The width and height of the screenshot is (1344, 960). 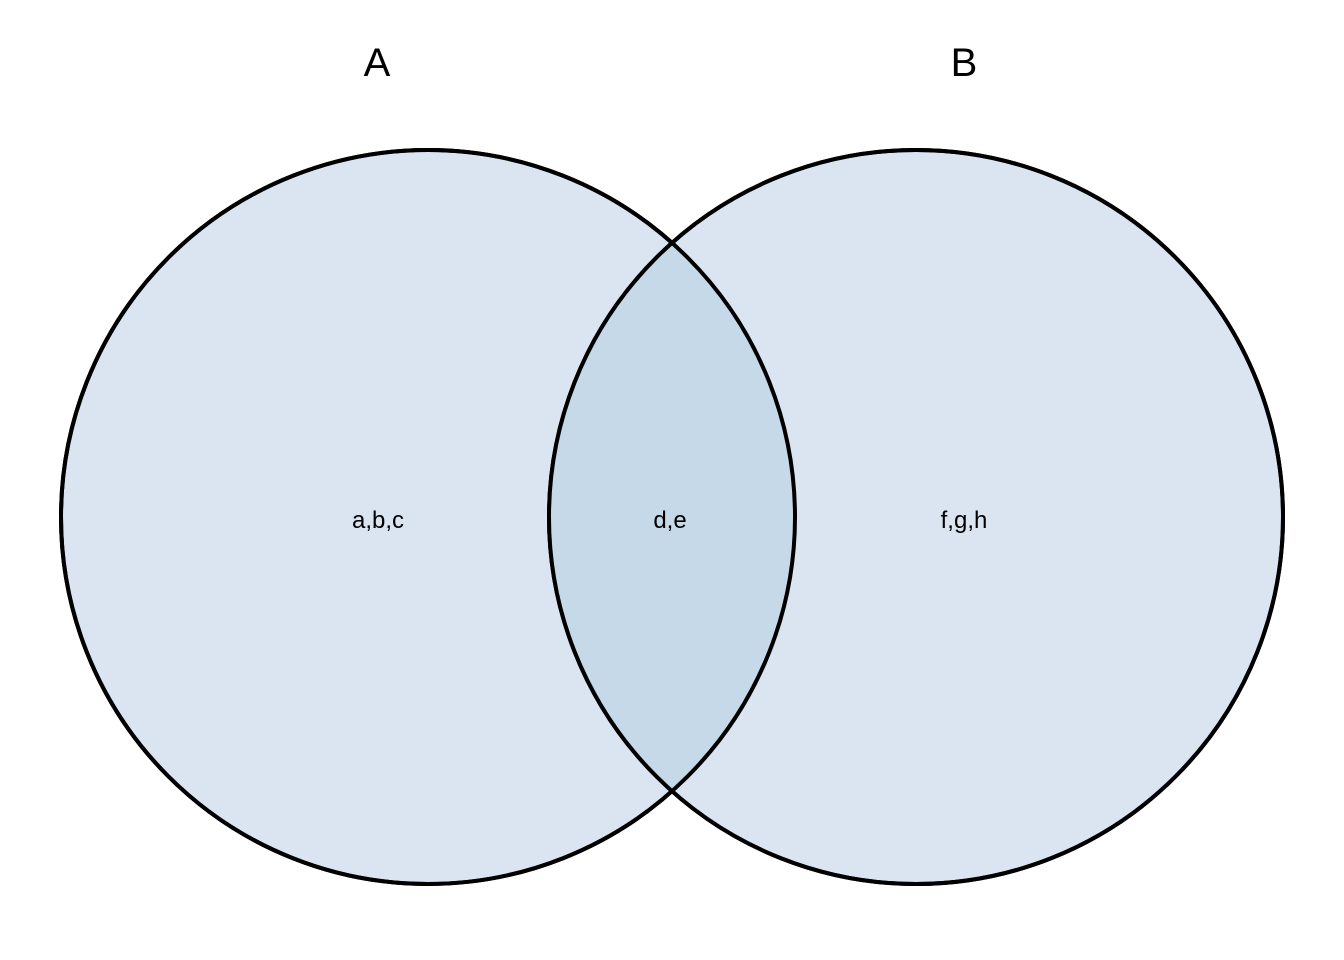 What do you see at coordinates (669, 520) in the screenshot?
I see `intersection-elements: d,e` at bounding box center [669, 520].